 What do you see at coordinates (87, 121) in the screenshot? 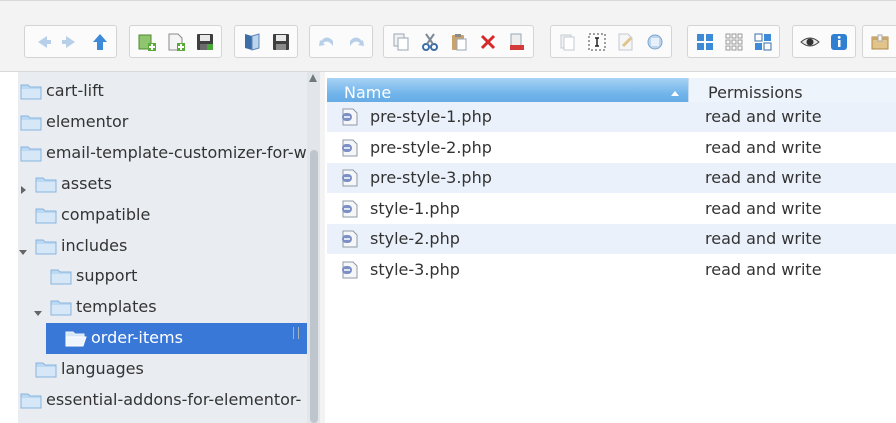
I see `tree-item-label: elementor` at bounding box center [87, 121].